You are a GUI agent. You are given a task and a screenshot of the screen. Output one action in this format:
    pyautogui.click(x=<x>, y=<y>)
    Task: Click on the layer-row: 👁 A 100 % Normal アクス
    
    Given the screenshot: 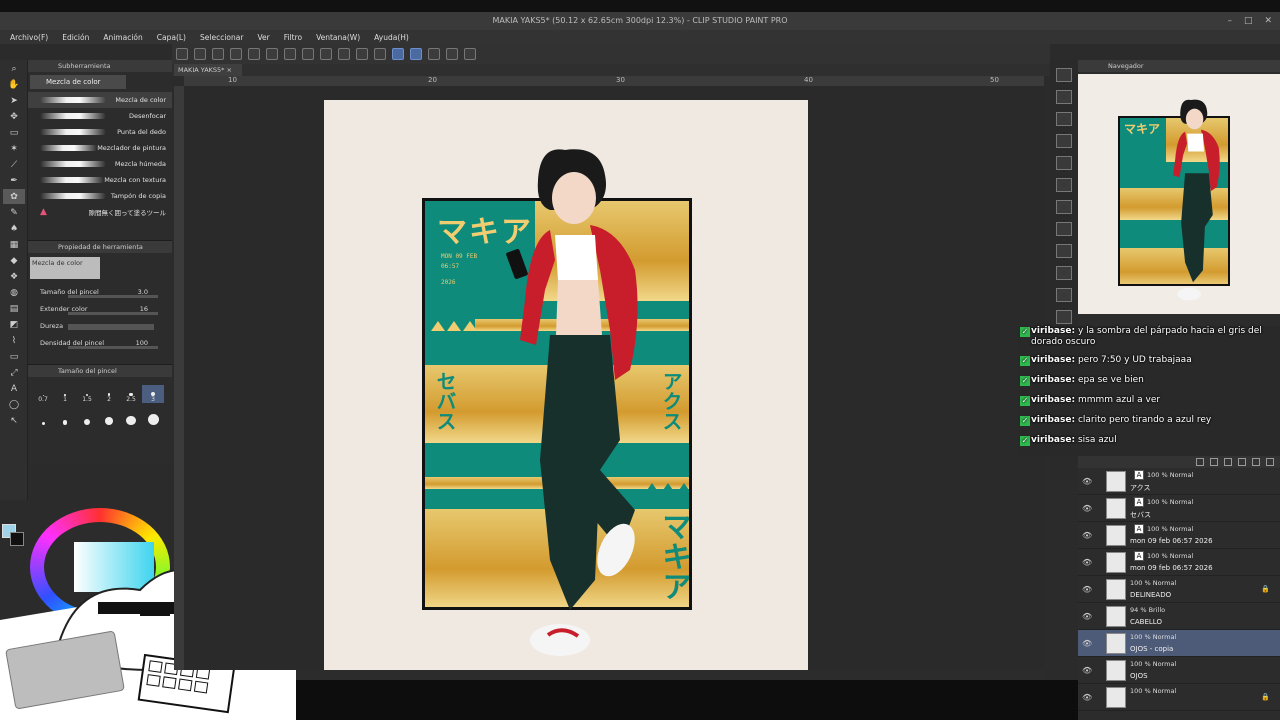 What is the action you would take?
    pyautogui.click(x=1179, y=481)
    